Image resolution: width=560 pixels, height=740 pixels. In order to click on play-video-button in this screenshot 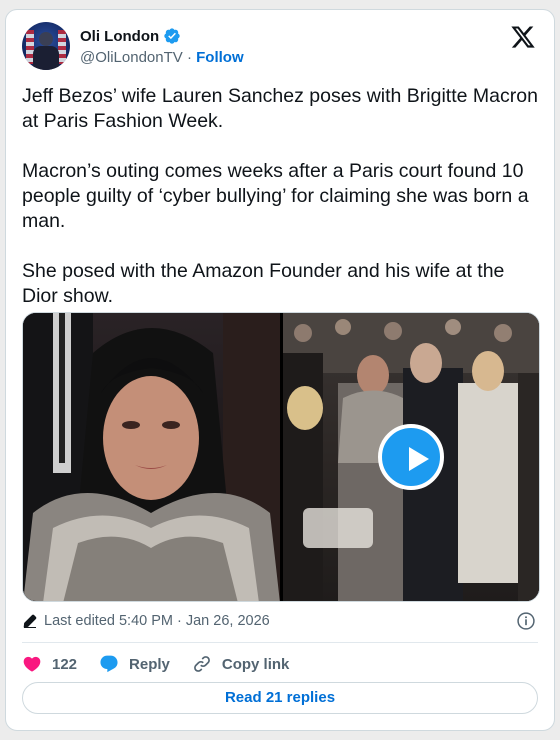, I will do `click(411, 457)`.